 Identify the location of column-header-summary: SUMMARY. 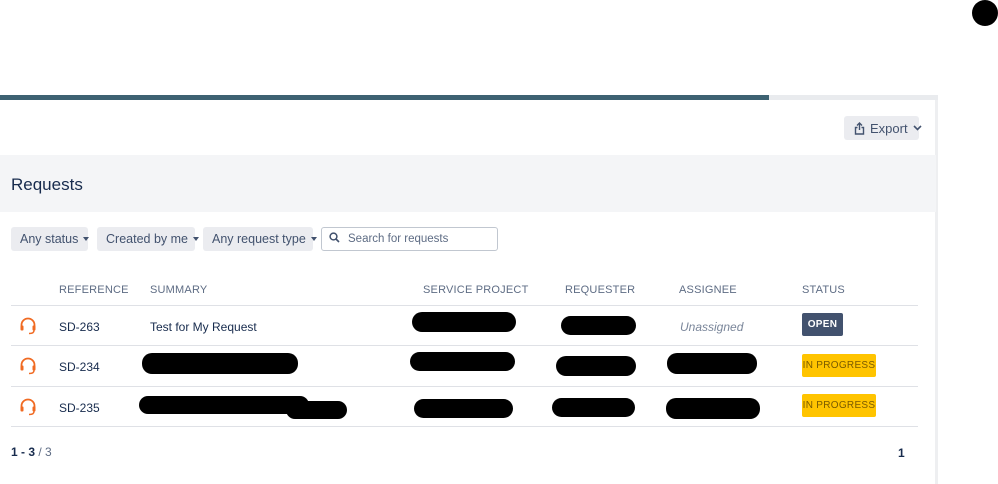
(179, 290).